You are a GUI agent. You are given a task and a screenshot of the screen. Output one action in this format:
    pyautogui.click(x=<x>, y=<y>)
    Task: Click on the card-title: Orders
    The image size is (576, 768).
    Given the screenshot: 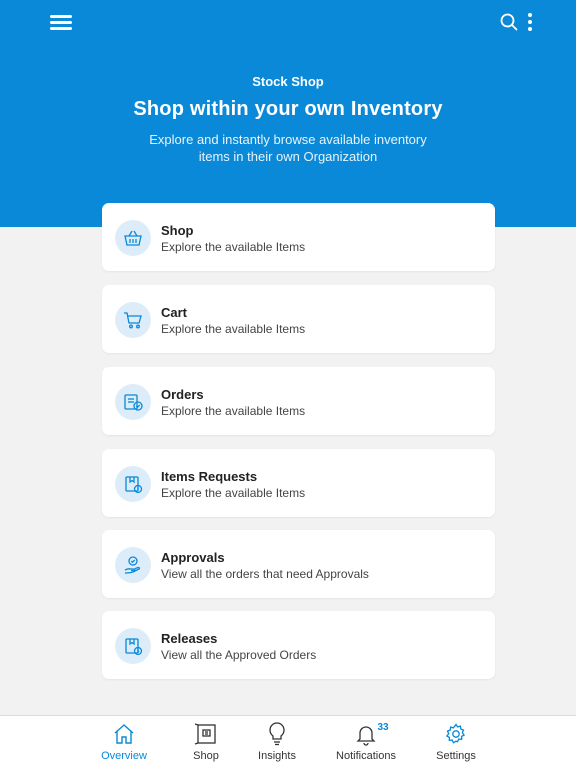 What is the action you would take?
    pyautogui.click(x=182, y=394)
    